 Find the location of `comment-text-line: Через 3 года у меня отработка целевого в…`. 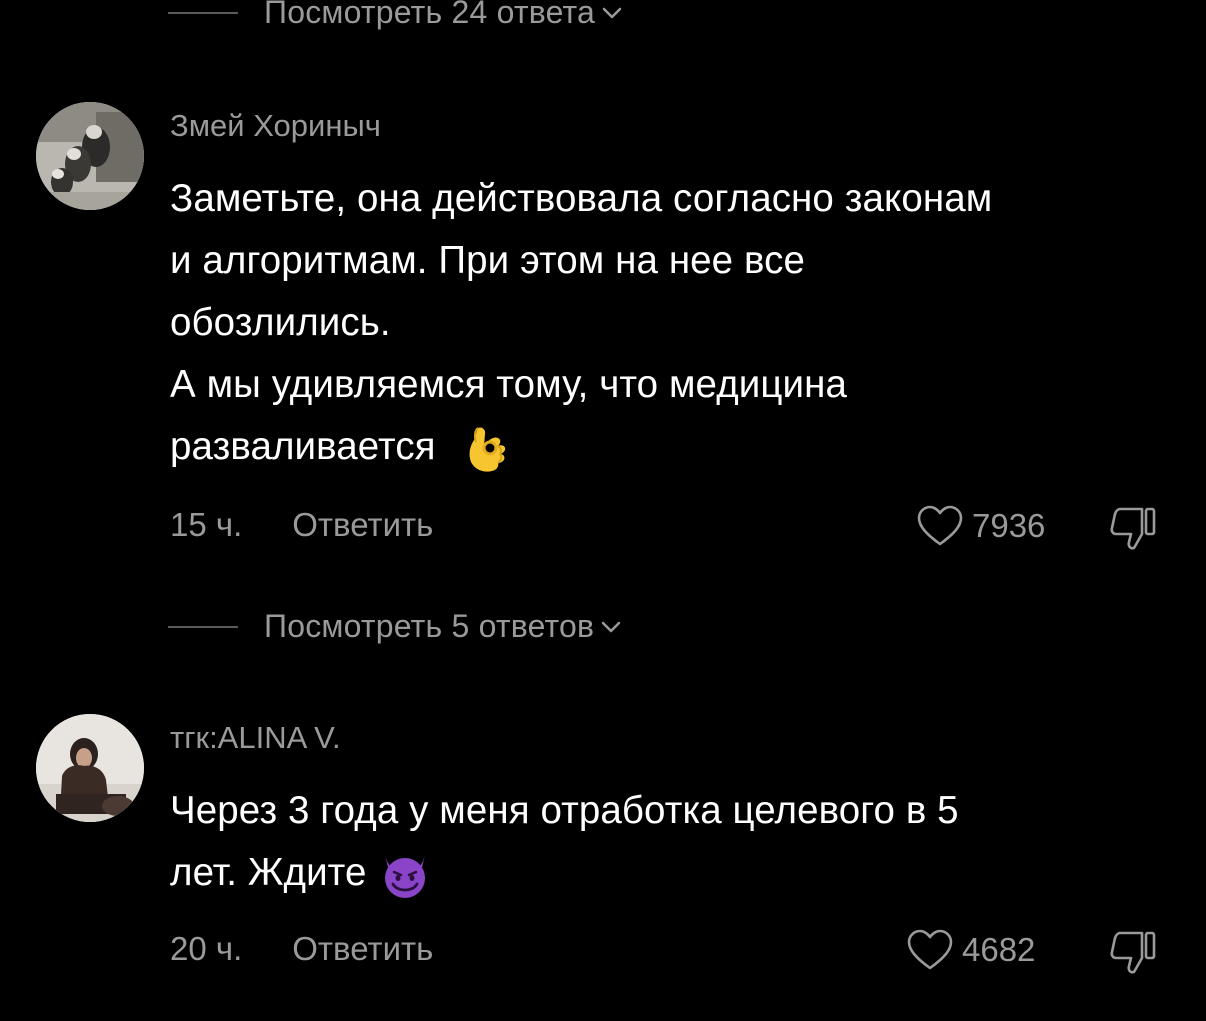

comment-text-line: Через 3 года у меня отработка целевого в… is located at coordinates (564, 810).